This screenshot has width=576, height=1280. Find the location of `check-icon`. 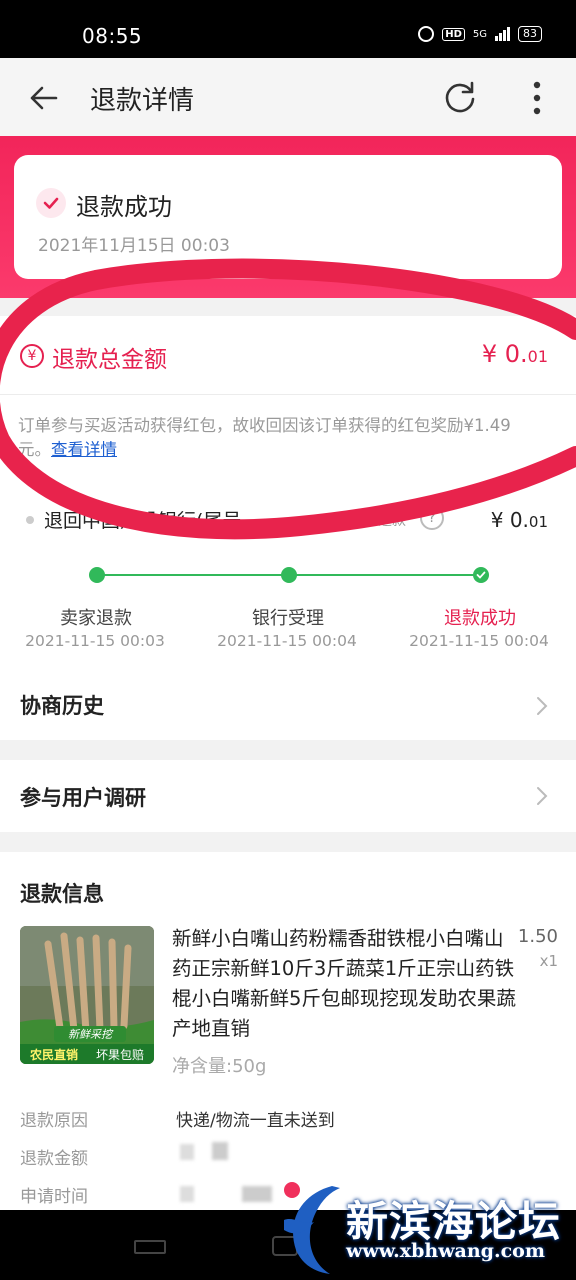

check-icon is located at coordinates (51, 203).